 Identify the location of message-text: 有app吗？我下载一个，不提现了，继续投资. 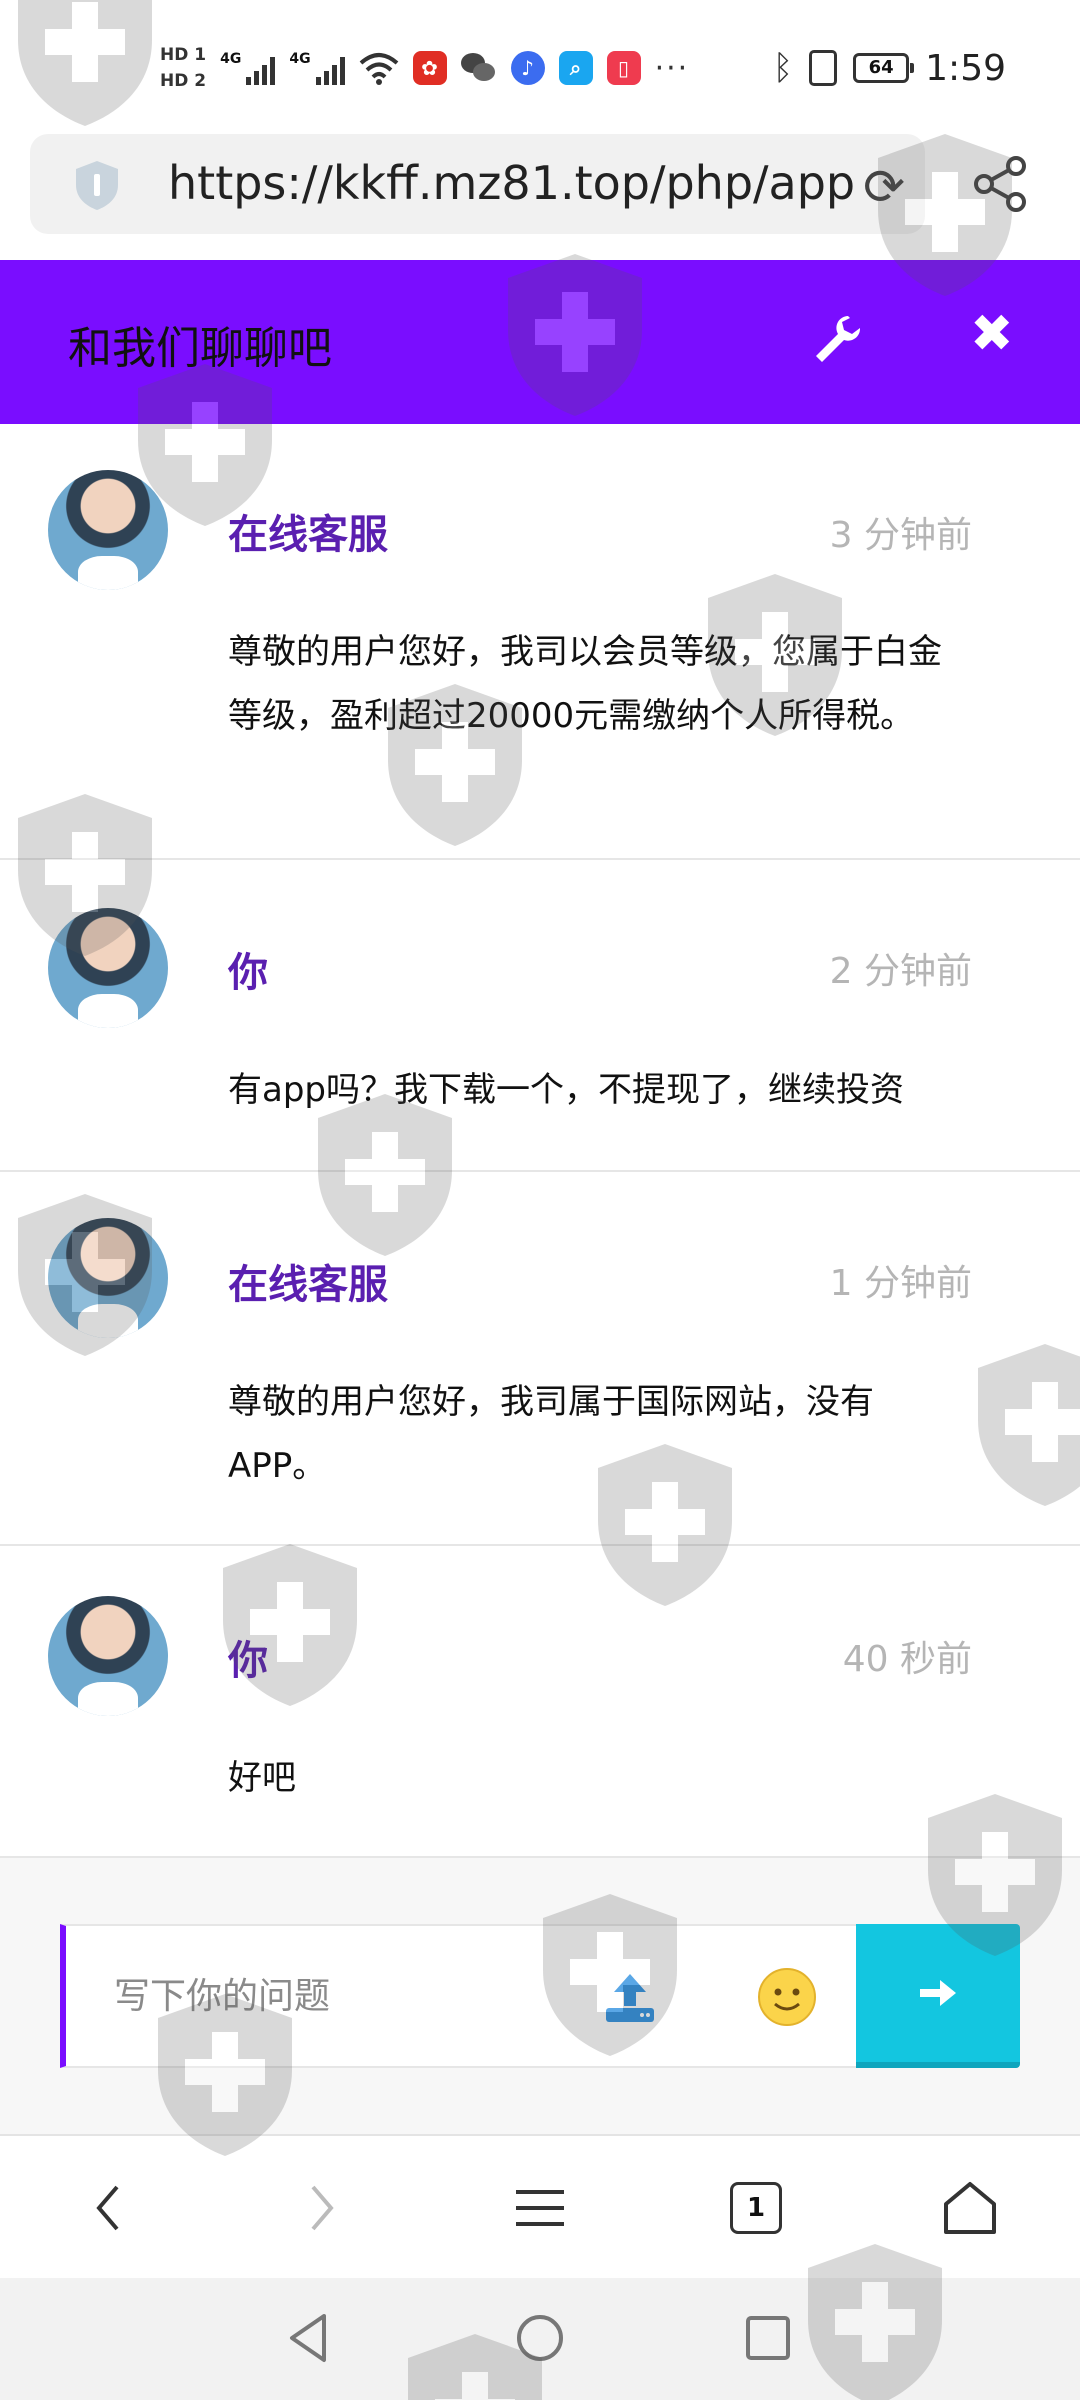
(566, 1090).